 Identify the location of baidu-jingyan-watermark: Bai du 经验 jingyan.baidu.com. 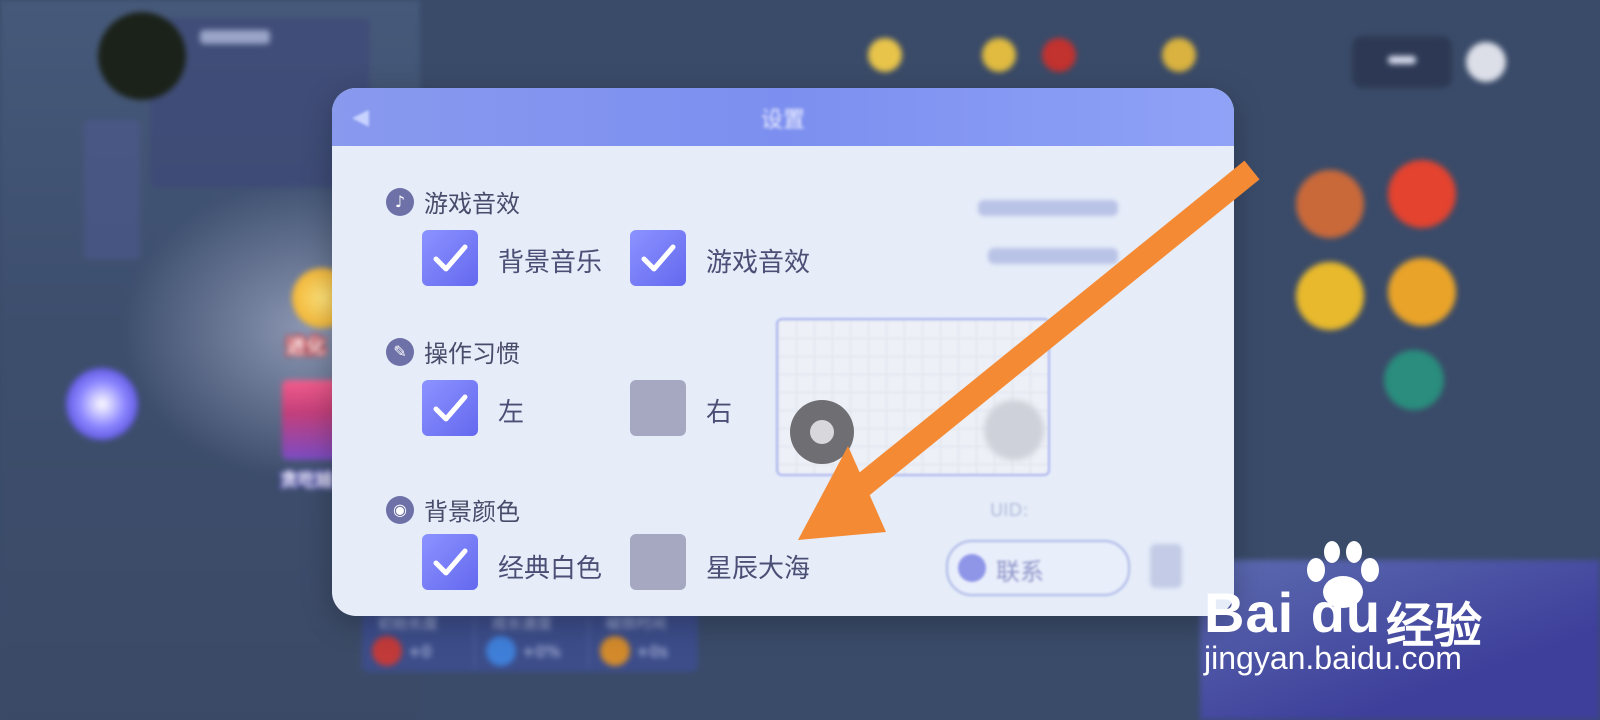
(1350, 615).